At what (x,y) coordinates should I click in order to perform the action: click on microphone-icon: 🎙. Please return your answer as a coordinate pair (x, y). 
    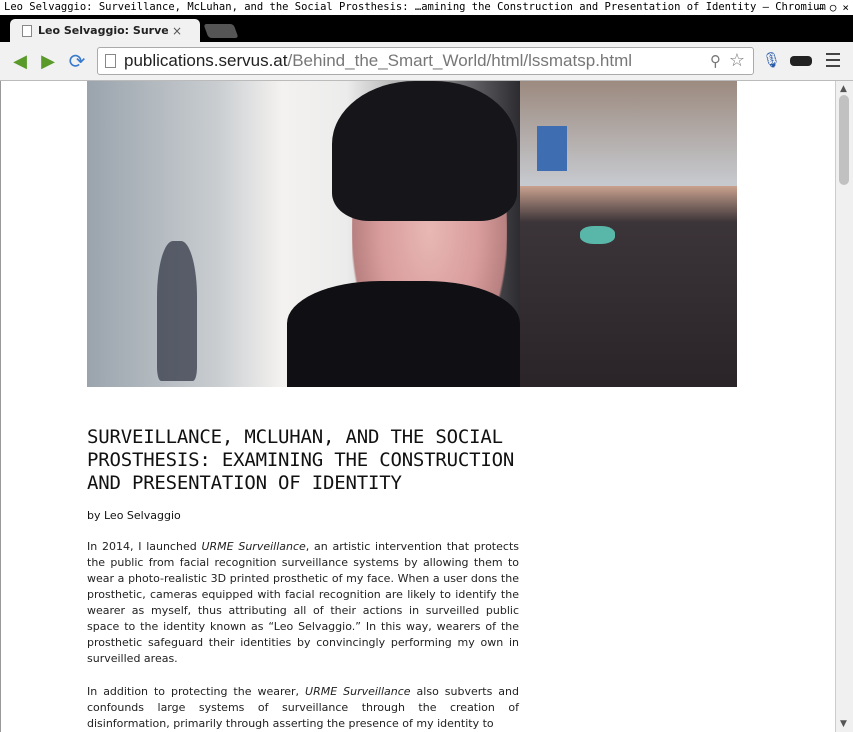
    Looking at the image, I should click on (771, 60).